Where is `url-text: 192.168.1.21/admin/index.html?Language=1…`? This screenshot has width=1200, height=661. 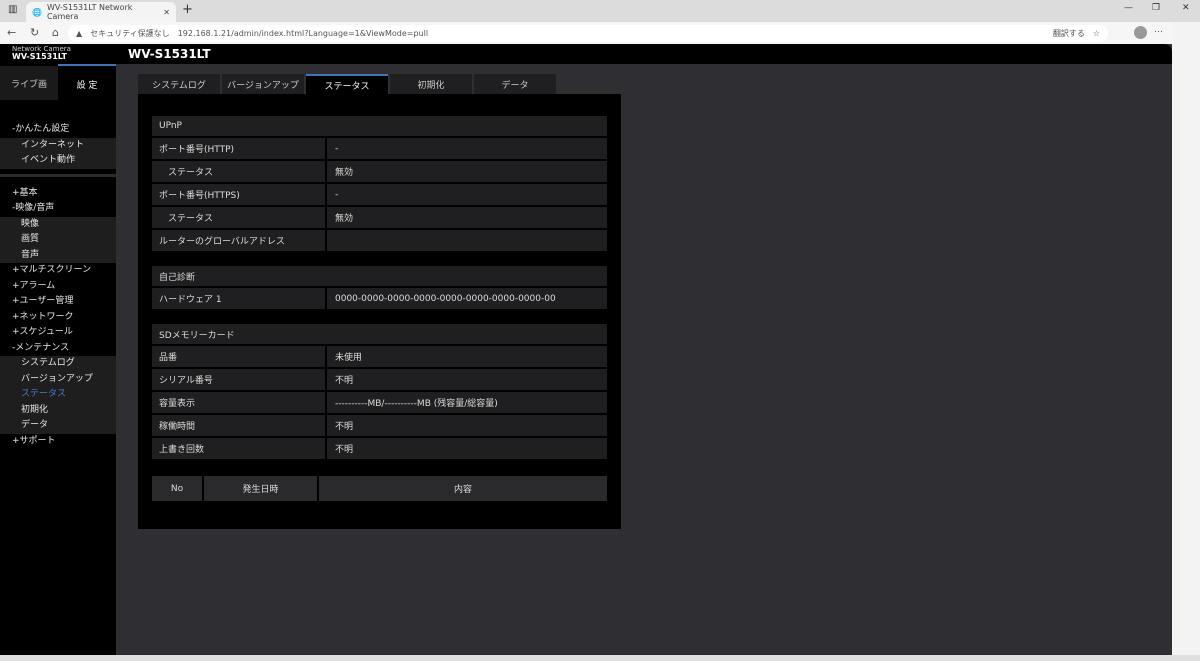 url-text: 192.168.1.21/admin/index.html?Language=1… is located at coordinates (611, 33).